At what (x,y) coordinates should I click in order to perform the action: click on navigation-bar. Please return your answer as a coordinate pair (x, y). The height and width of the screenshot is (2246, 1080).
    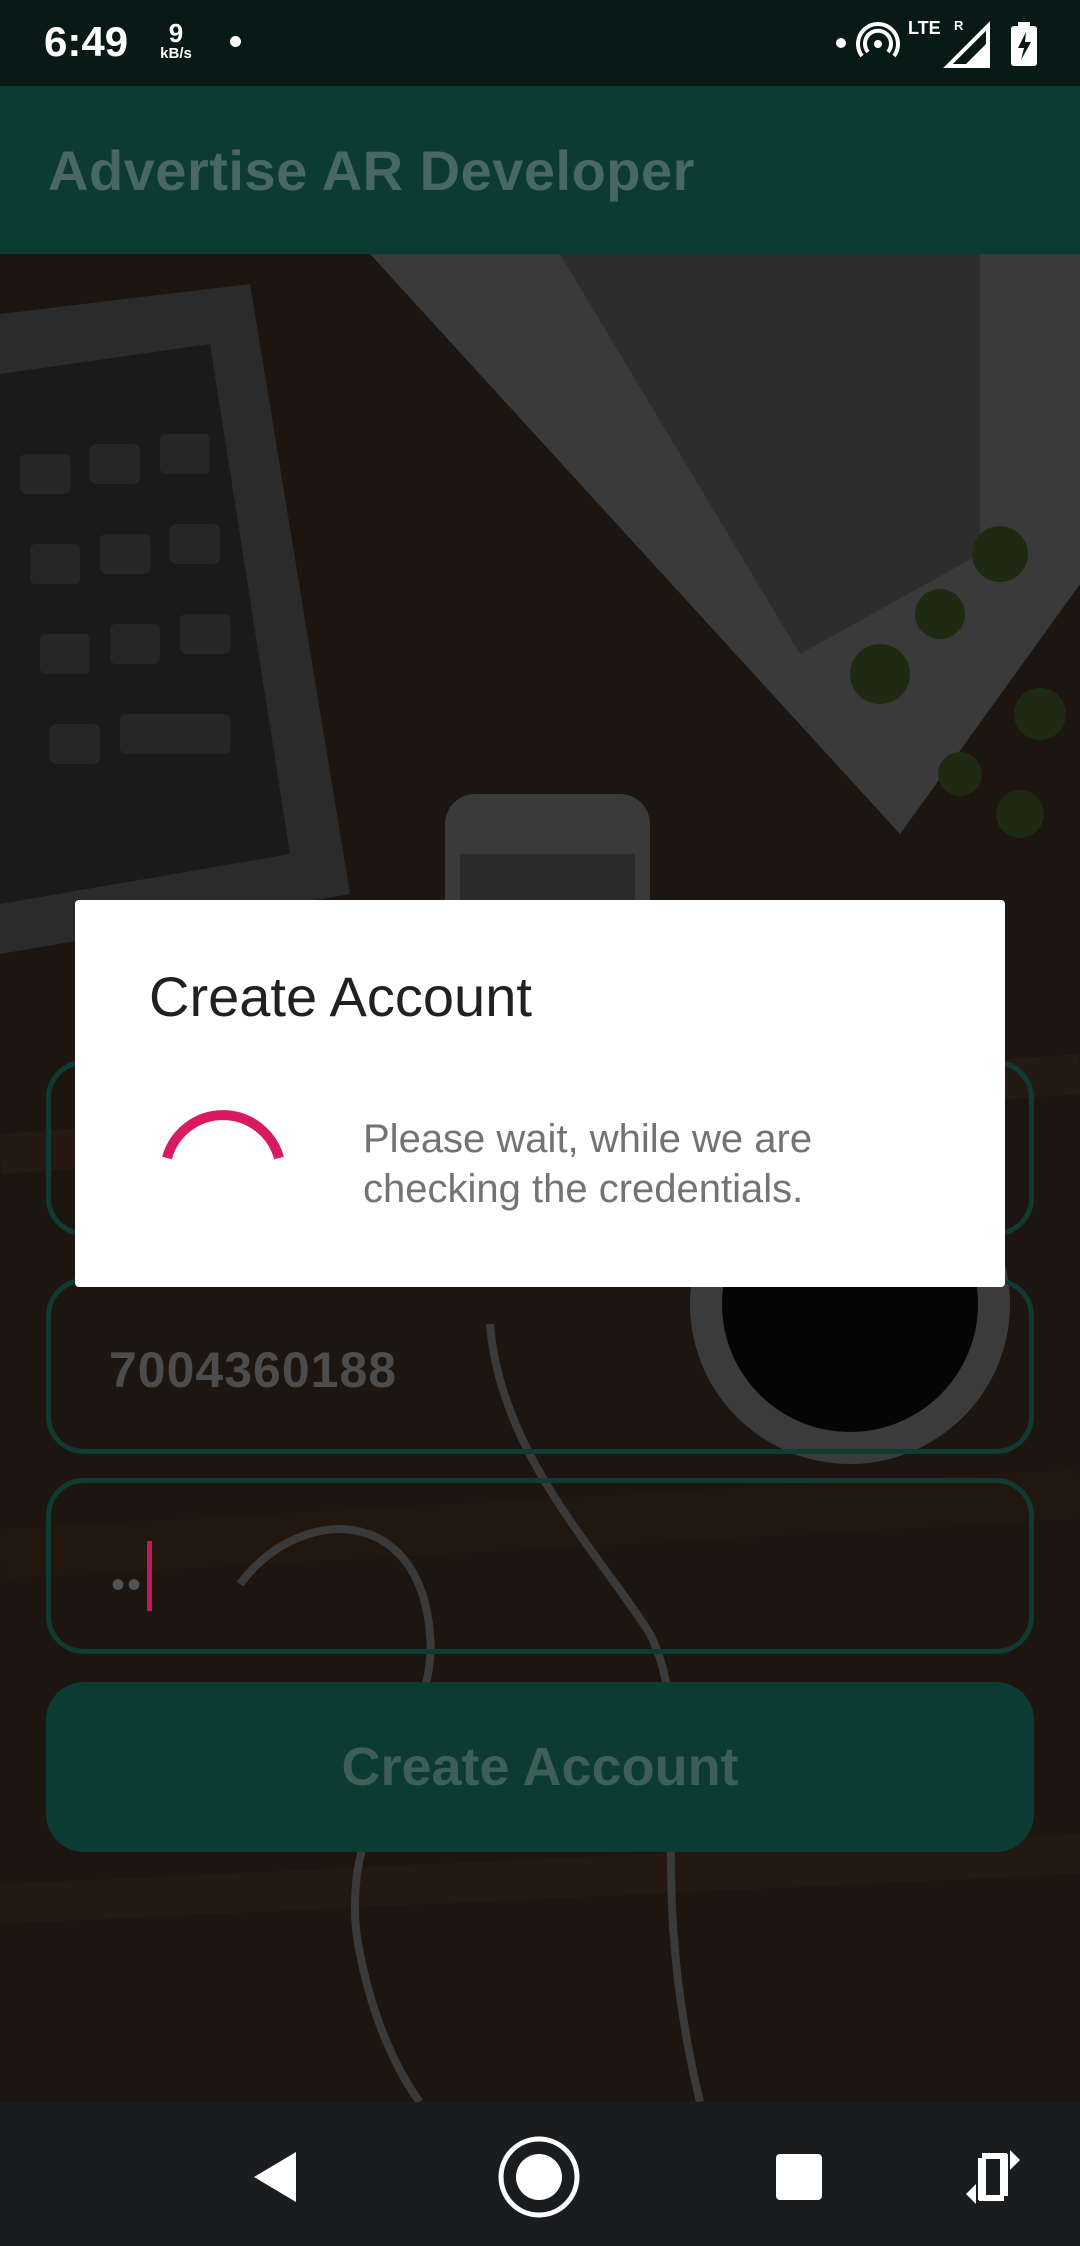
    Looking at the image, I should click on (540, 2174).